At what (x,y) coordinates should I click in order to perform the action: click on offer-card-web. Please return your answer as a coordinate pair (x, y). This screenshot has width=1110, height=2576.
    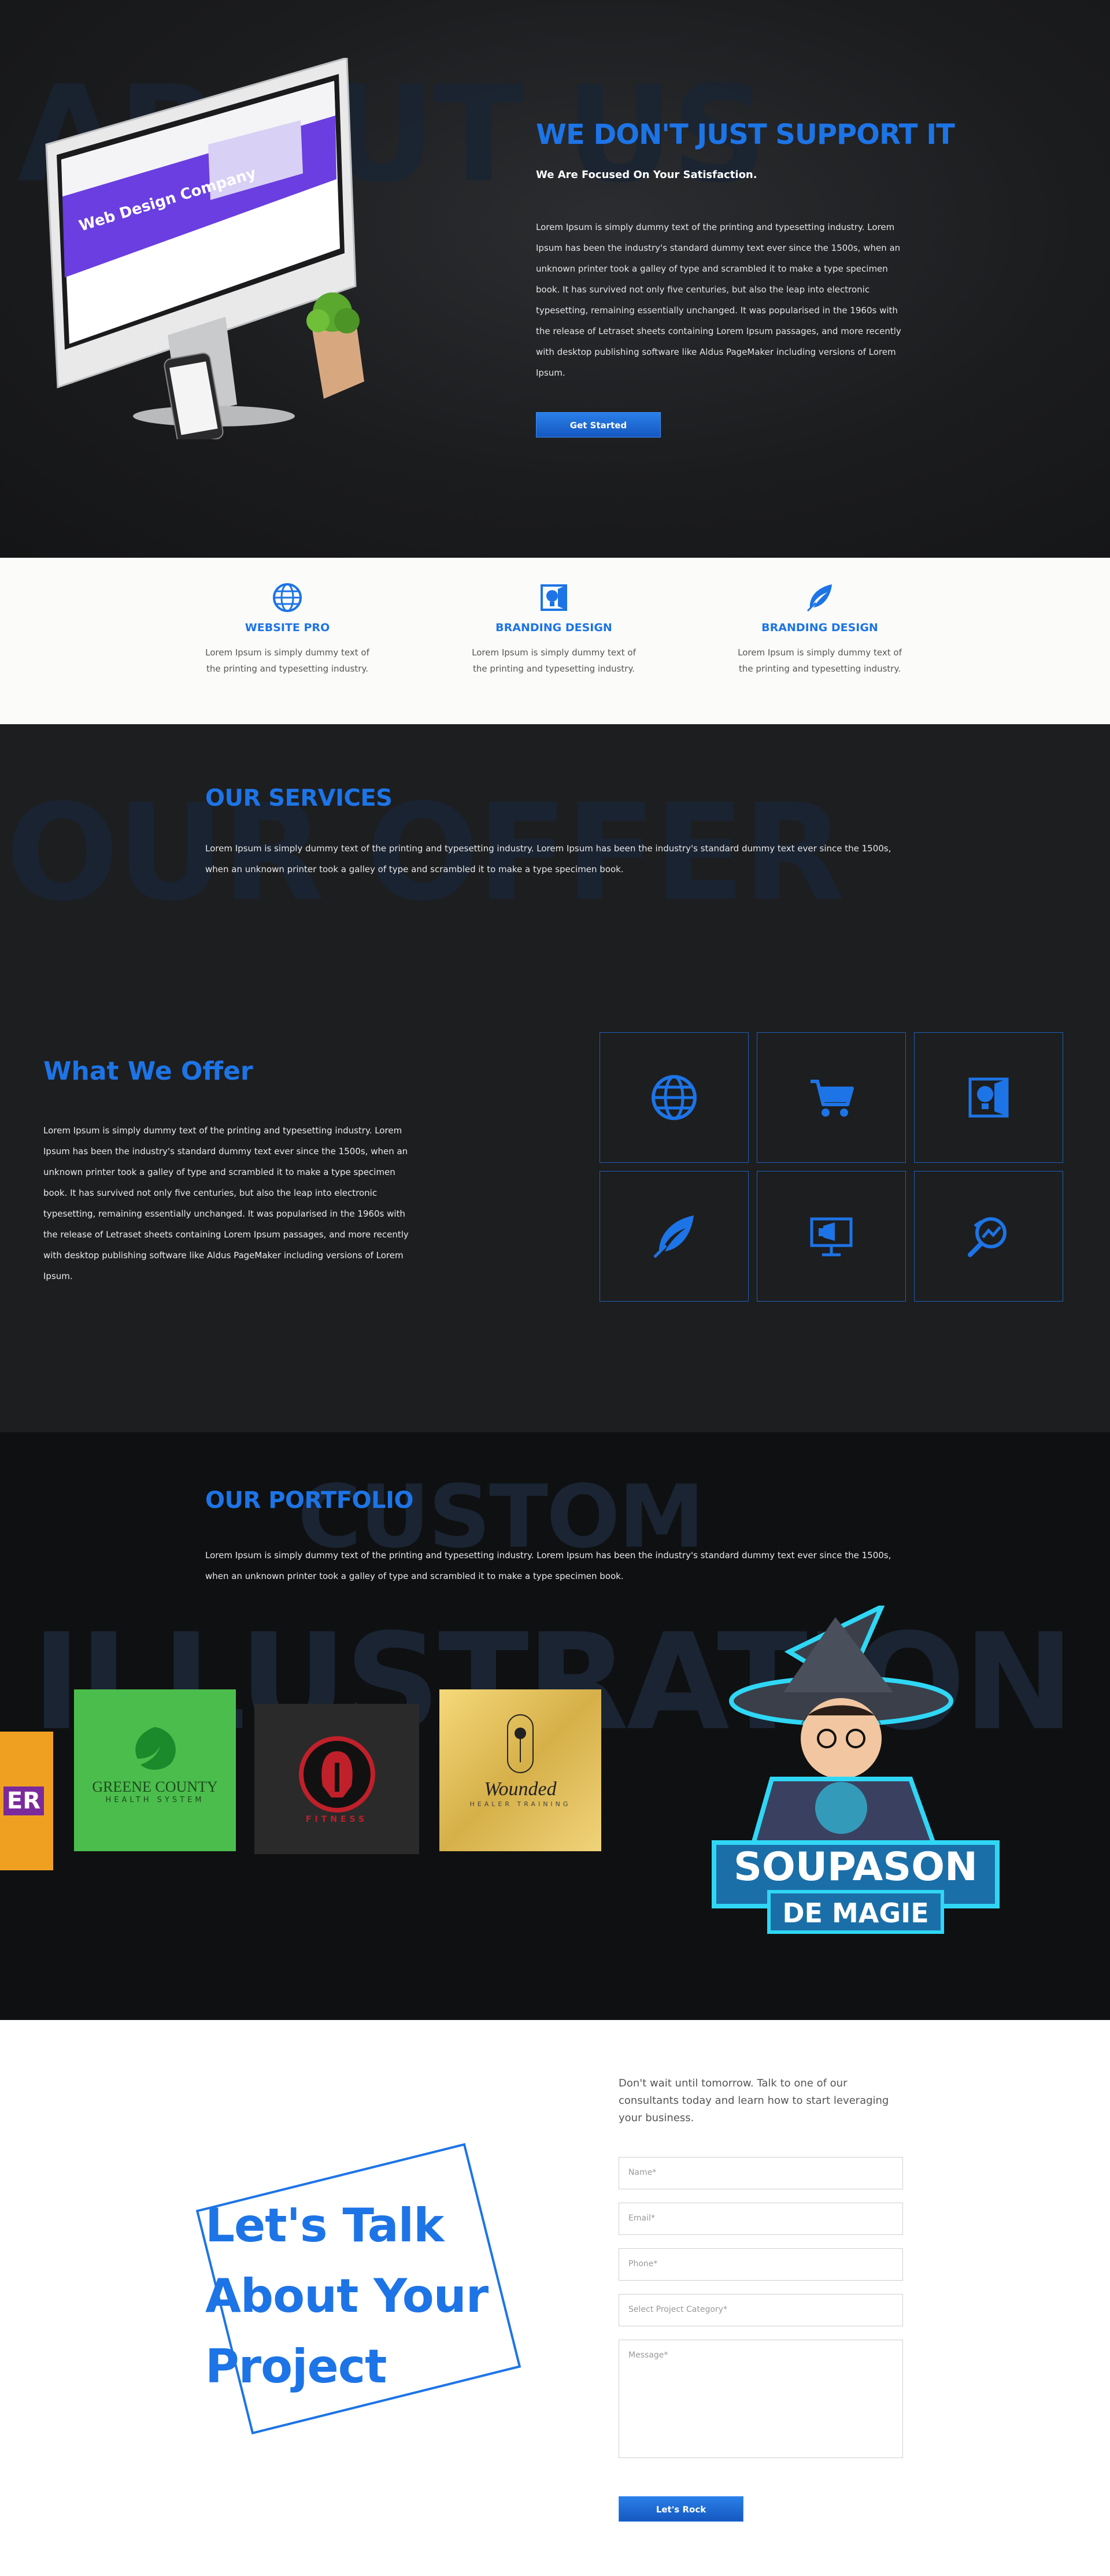
    Looking at the image, I should click on (674, 1097).